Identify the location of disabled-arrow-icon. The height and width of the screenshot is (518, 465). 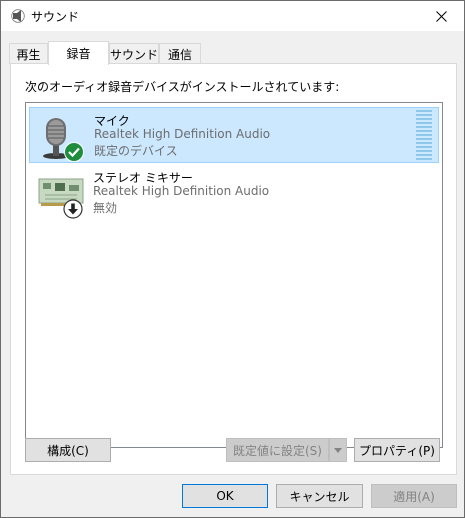
(73, 209).